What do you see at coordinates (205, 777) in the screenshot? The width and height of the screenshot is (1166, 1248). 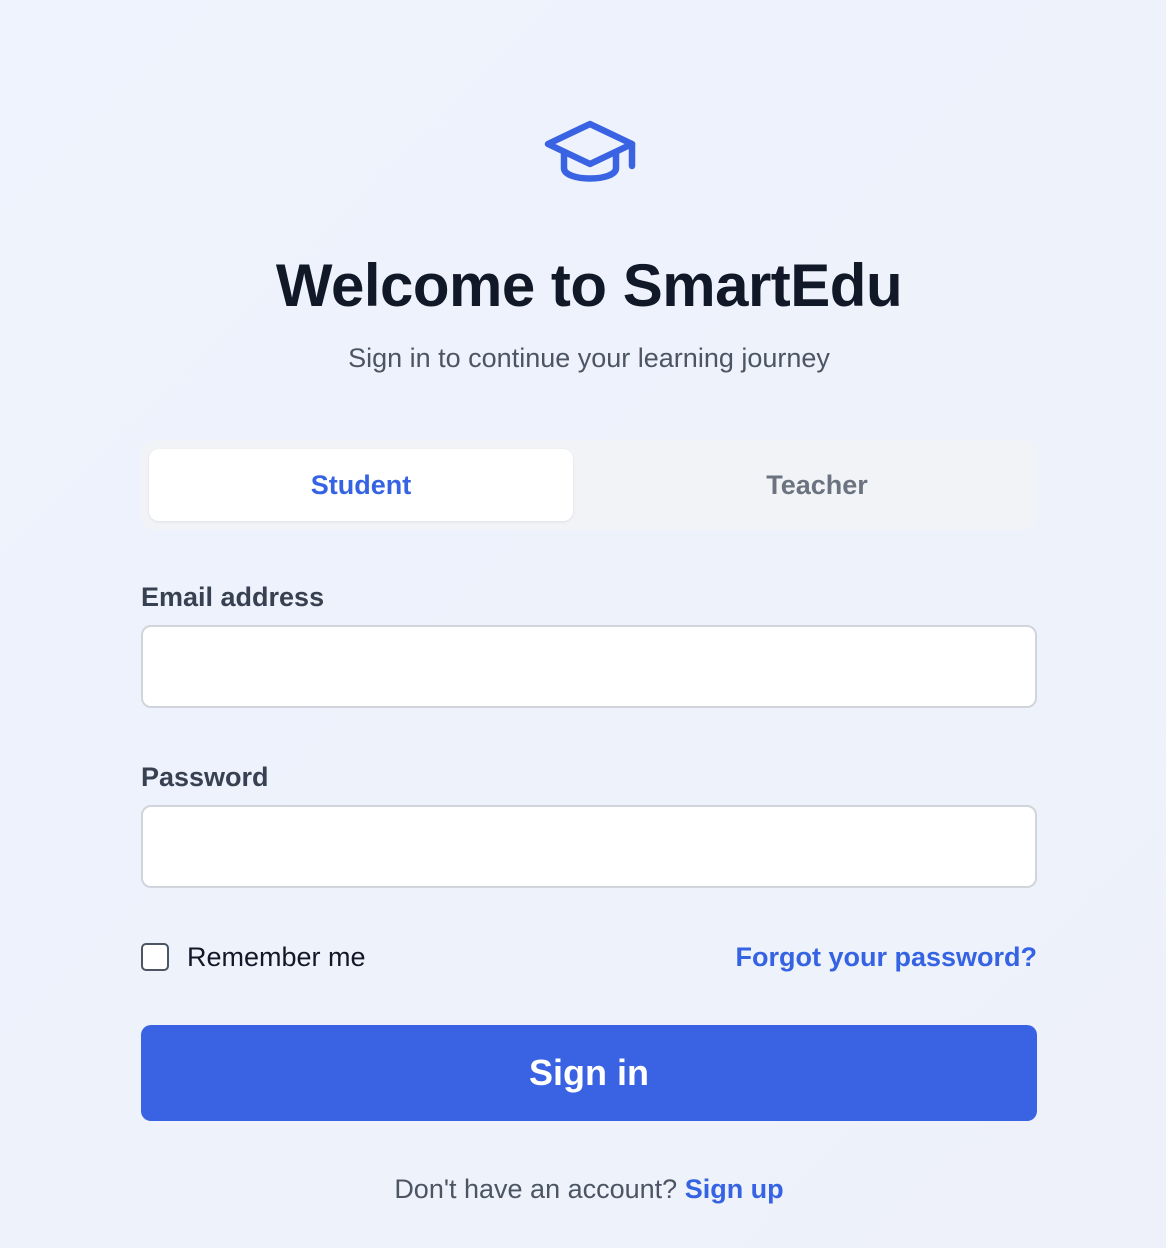 I see `password-label: Password` at bounding box center [205, 777].